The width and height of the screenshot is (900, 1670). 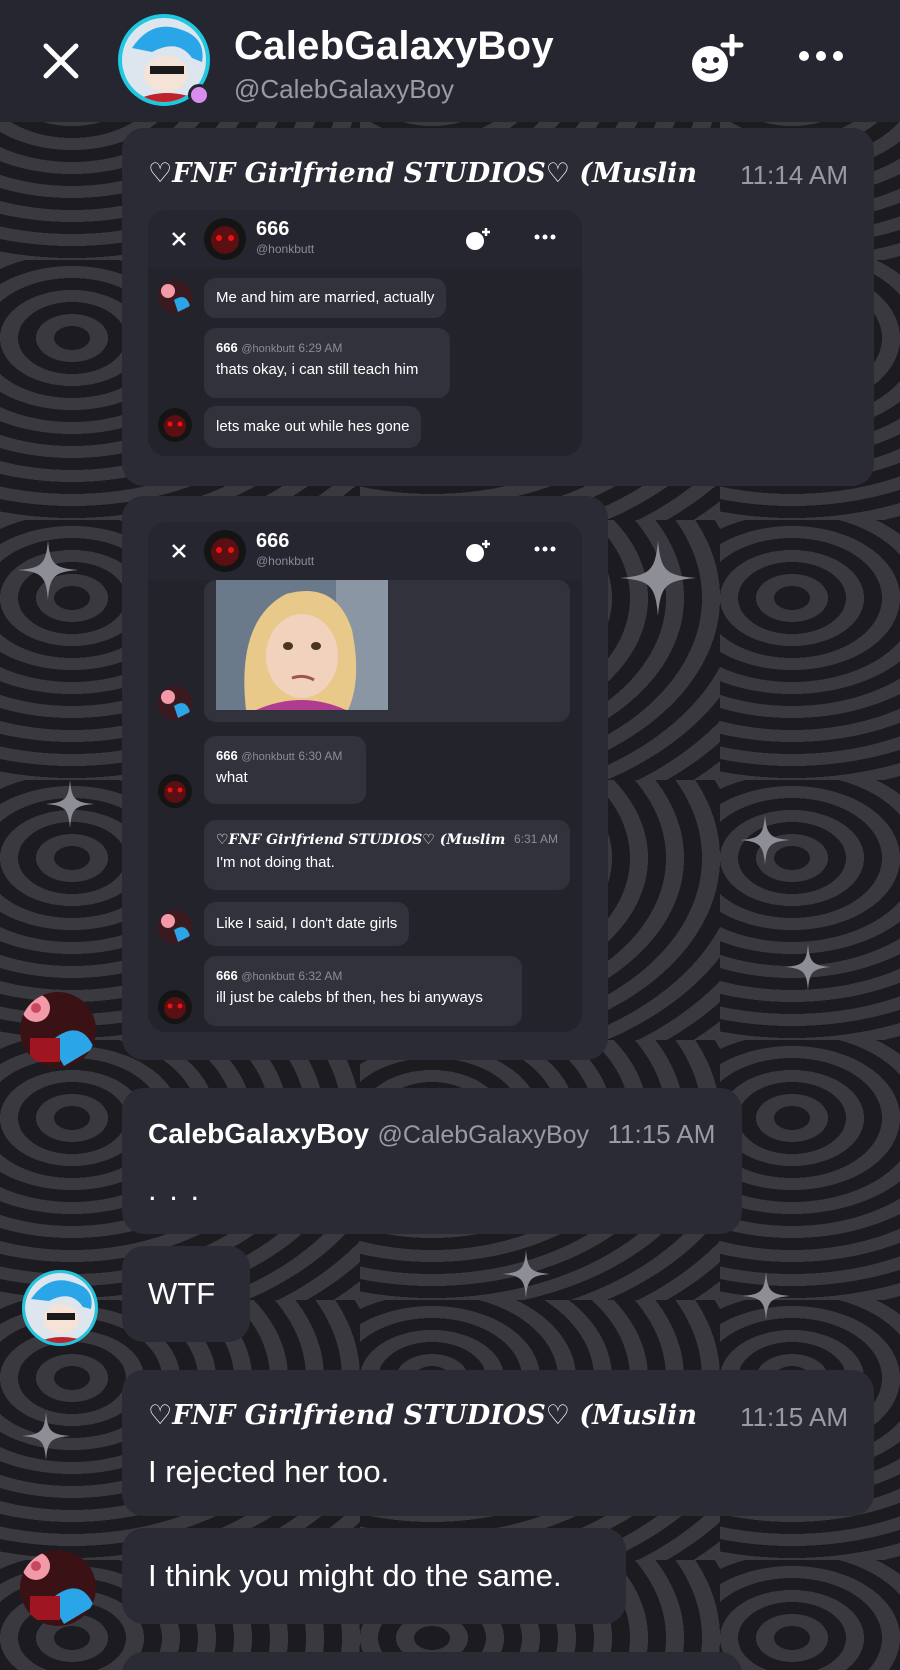 What do you see at coordinates (199, 95) in the screenshot?
I see `status-dot` at bounding box center [199, 95].